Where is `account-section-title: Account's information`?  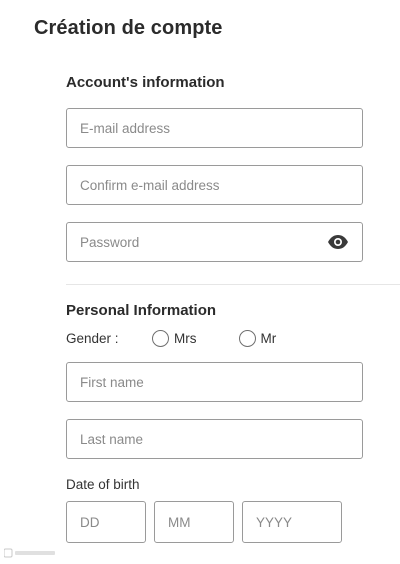
account-section-title: Account's information is located at coordinates (145, 82).